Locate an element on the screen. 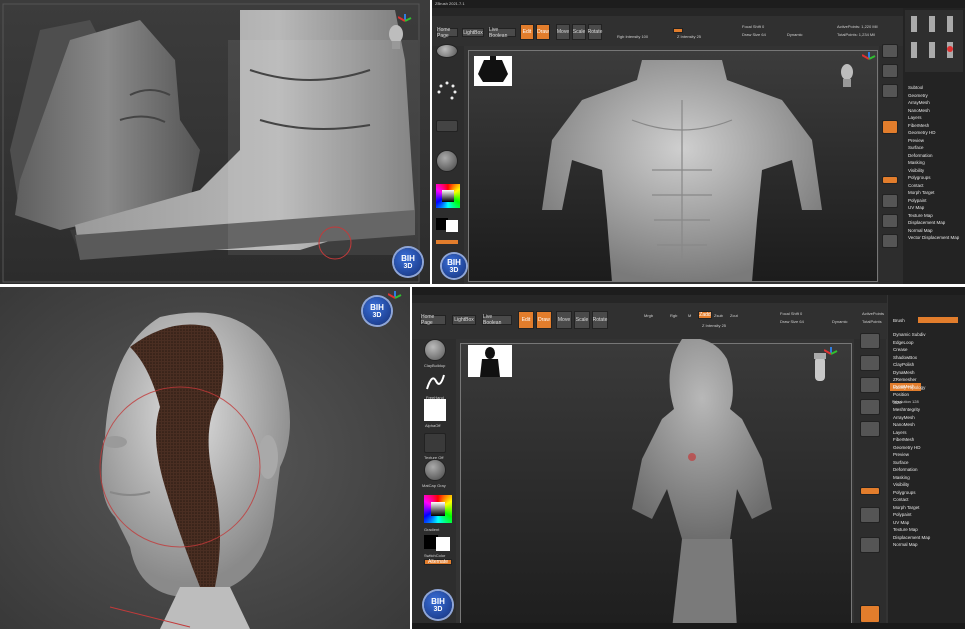 The image size is (965, 629). tool-menu-item: MeshIntegrity is located at coordinates (926, 410).